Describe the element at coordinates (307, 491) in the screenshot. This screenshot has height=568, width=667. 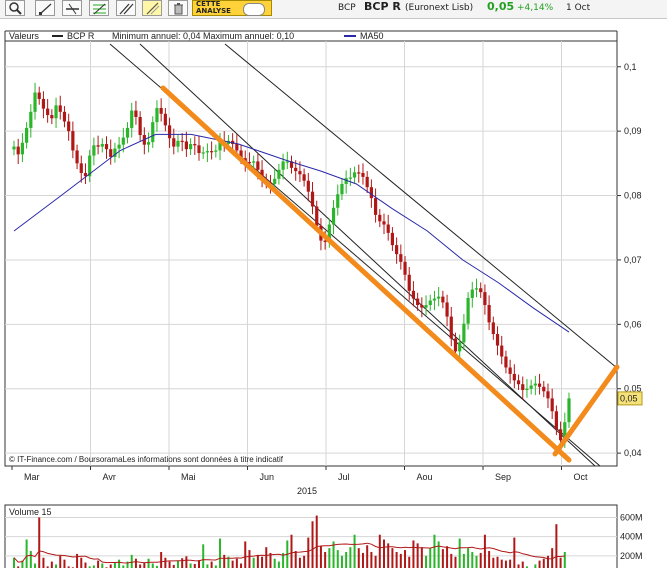
I see `year-label: 2015` at that location.